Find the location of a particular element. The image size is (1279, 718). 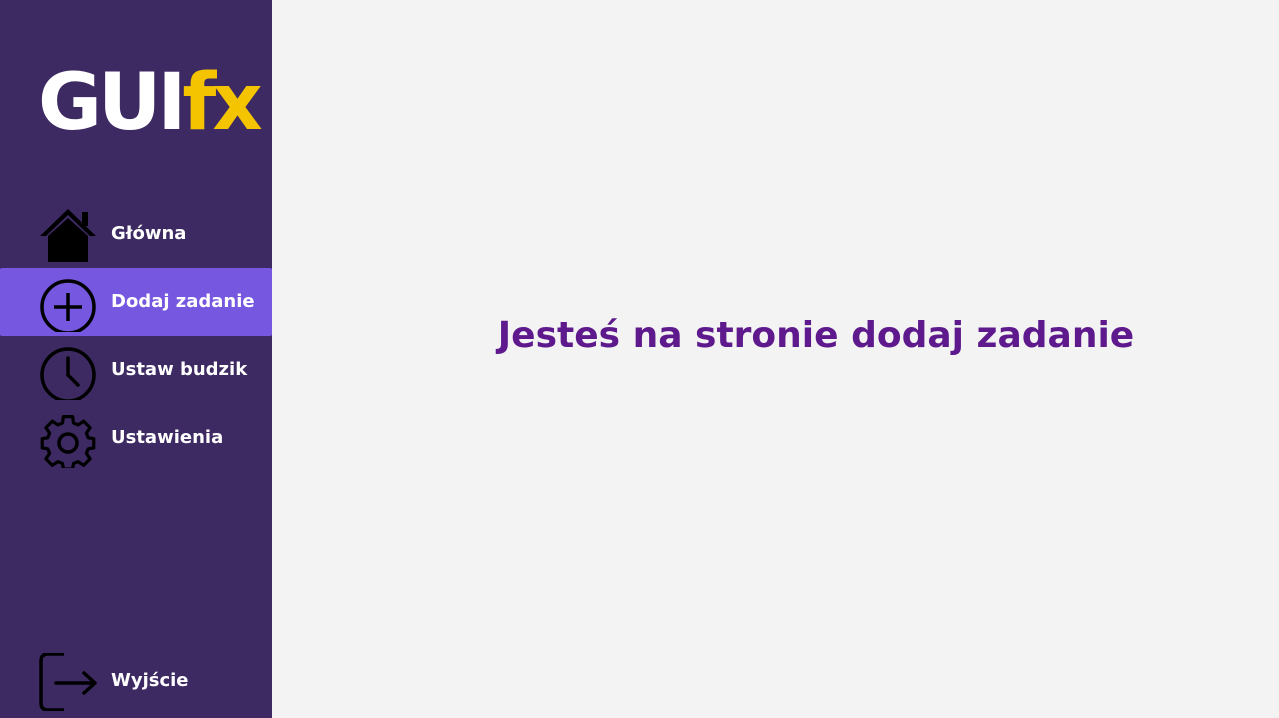

home-icon is located at coordinates (68, 235).